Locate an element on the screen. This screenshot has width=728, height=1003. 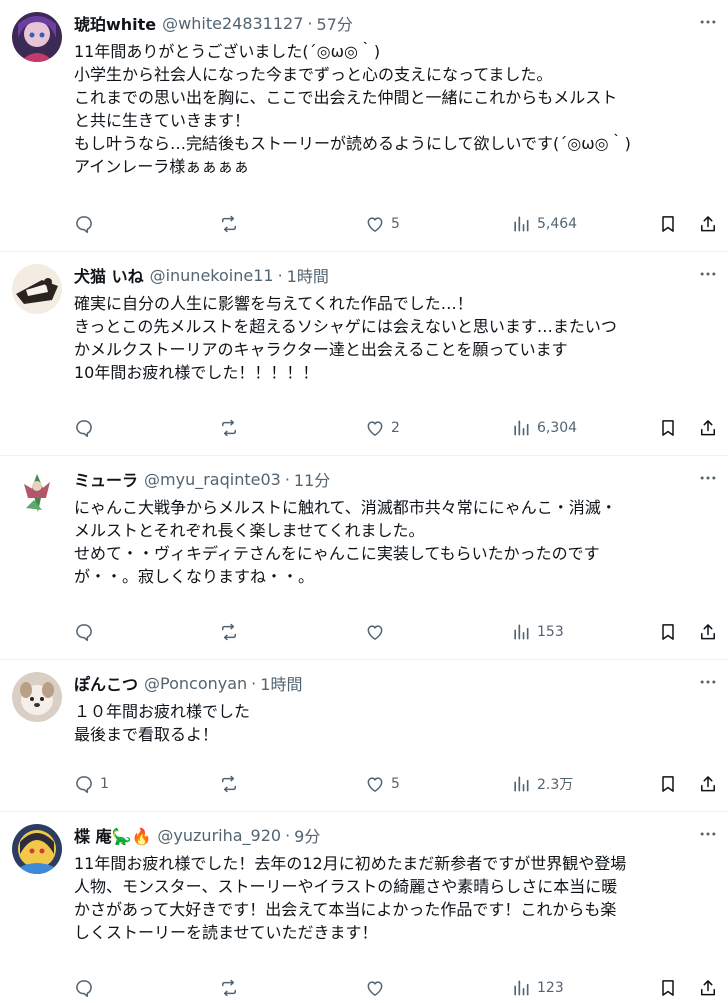
user-handle: @white24831127 is located at coordinates (232, 23).